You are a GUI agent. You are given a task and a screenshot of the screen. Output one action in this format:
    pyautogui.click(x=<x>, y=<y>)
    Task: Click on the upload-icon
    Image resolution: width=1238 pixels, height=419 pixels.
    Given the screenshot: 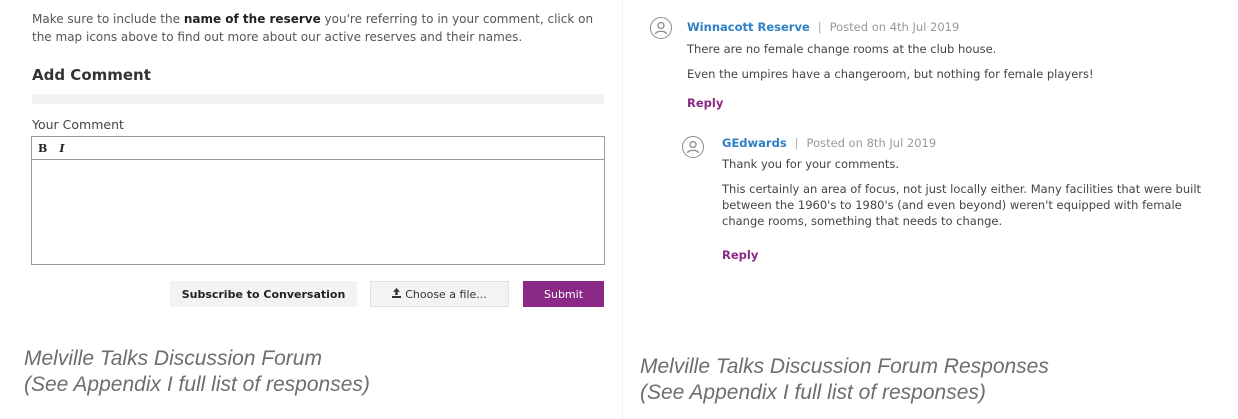 What is the action you would take?
    pyautogui.click(x=397, y=294)
    